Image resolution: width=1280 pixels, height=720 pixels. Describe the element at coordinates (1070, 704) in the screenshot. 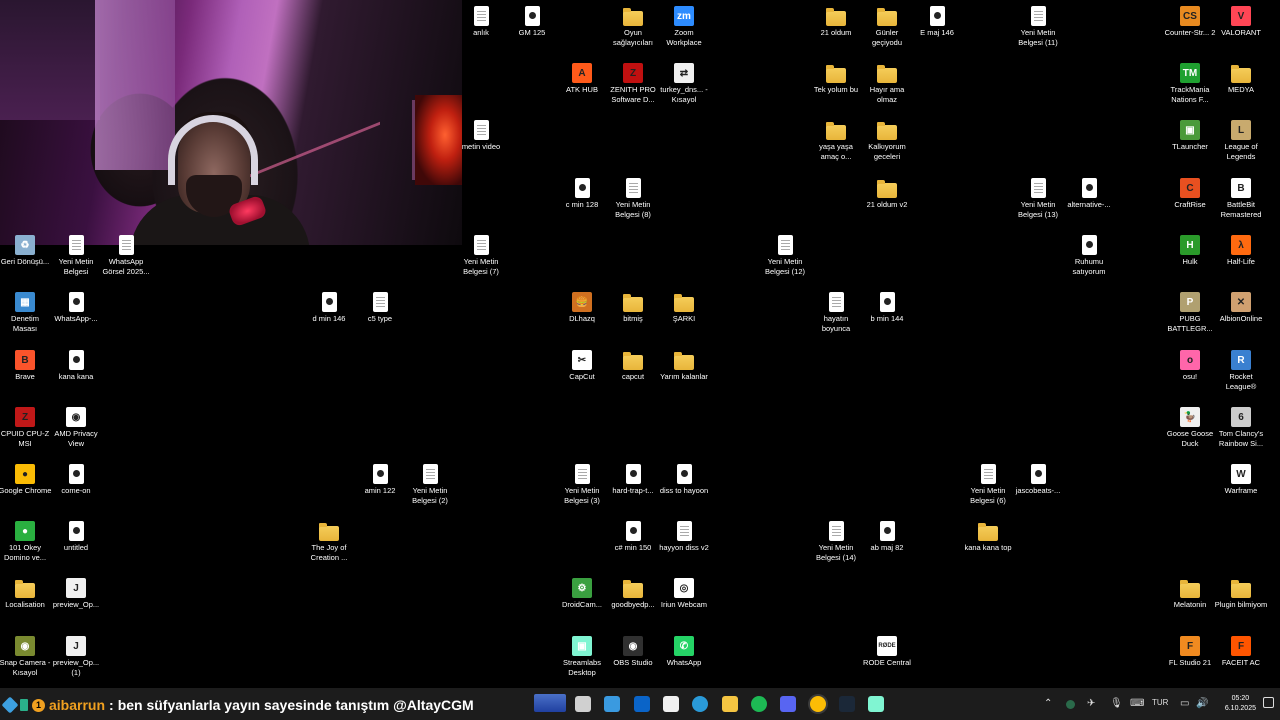

I see `tray-app-icon` at that location.